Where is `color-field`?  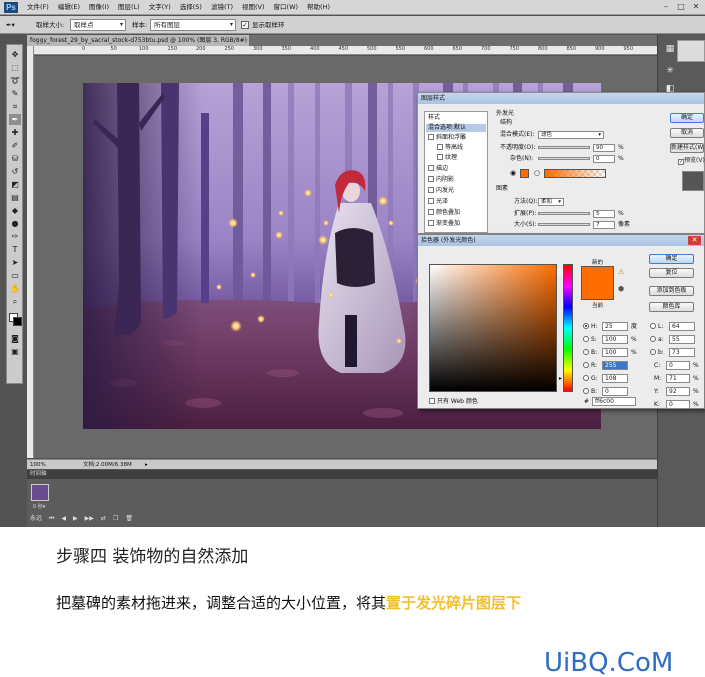 color-field is located at coordinates (496, 328).